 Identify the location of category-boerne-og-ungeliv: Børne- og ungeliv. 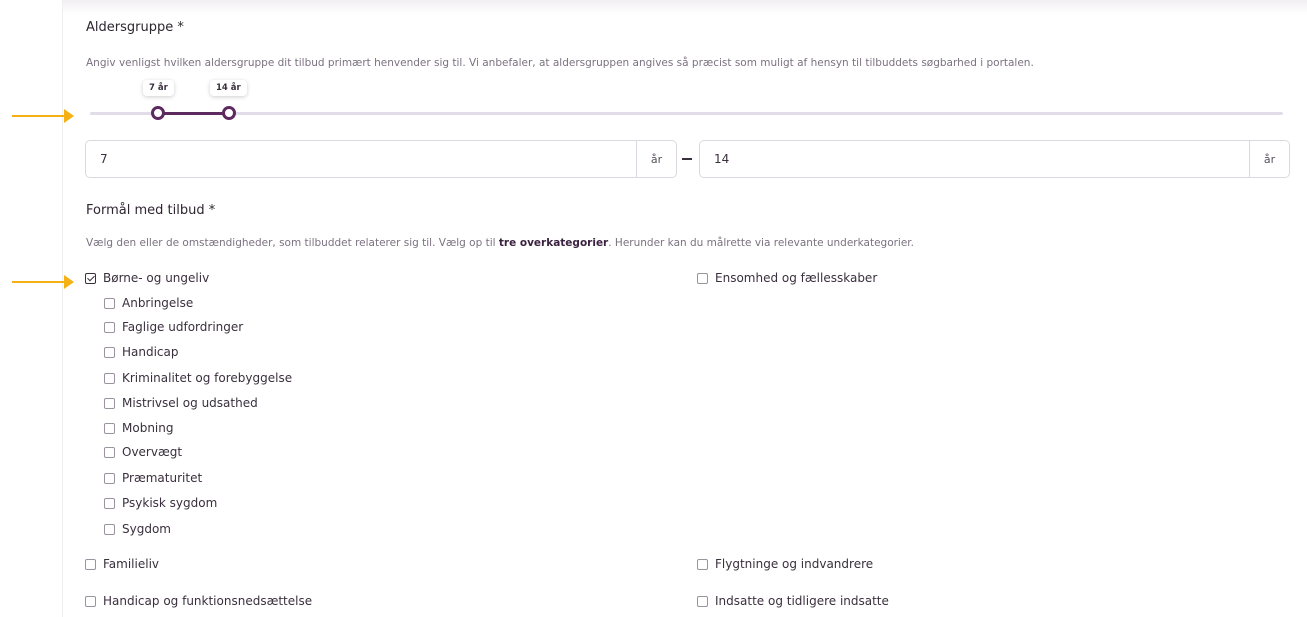
(147, 278).